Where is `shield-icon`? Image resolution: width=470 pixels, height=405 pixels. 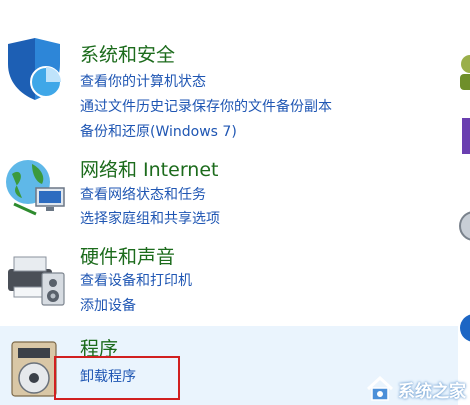
shield-icon is located at coordinates (35, 69).